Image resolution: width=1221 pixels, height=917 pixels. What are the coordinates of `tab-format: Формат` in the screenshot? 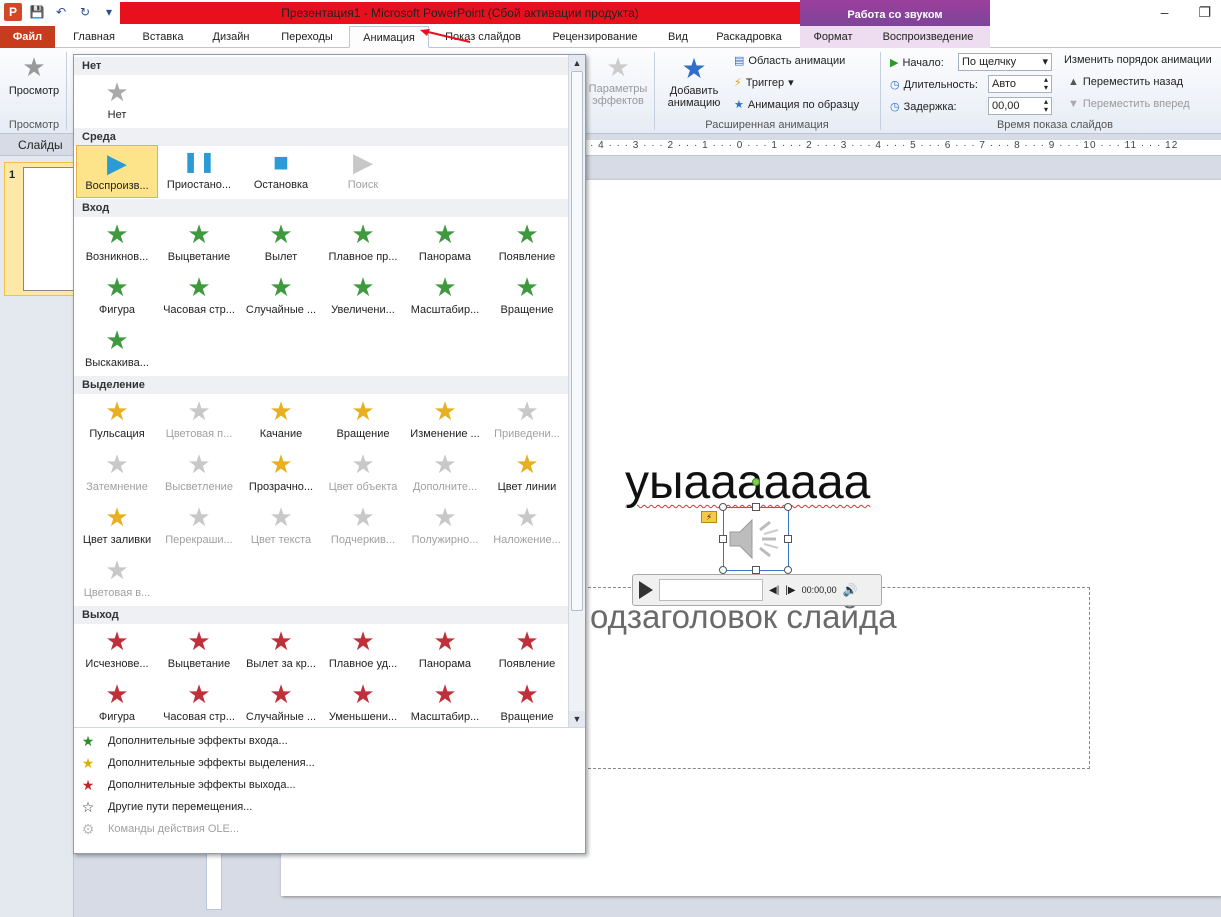 It's located at (833, 37).